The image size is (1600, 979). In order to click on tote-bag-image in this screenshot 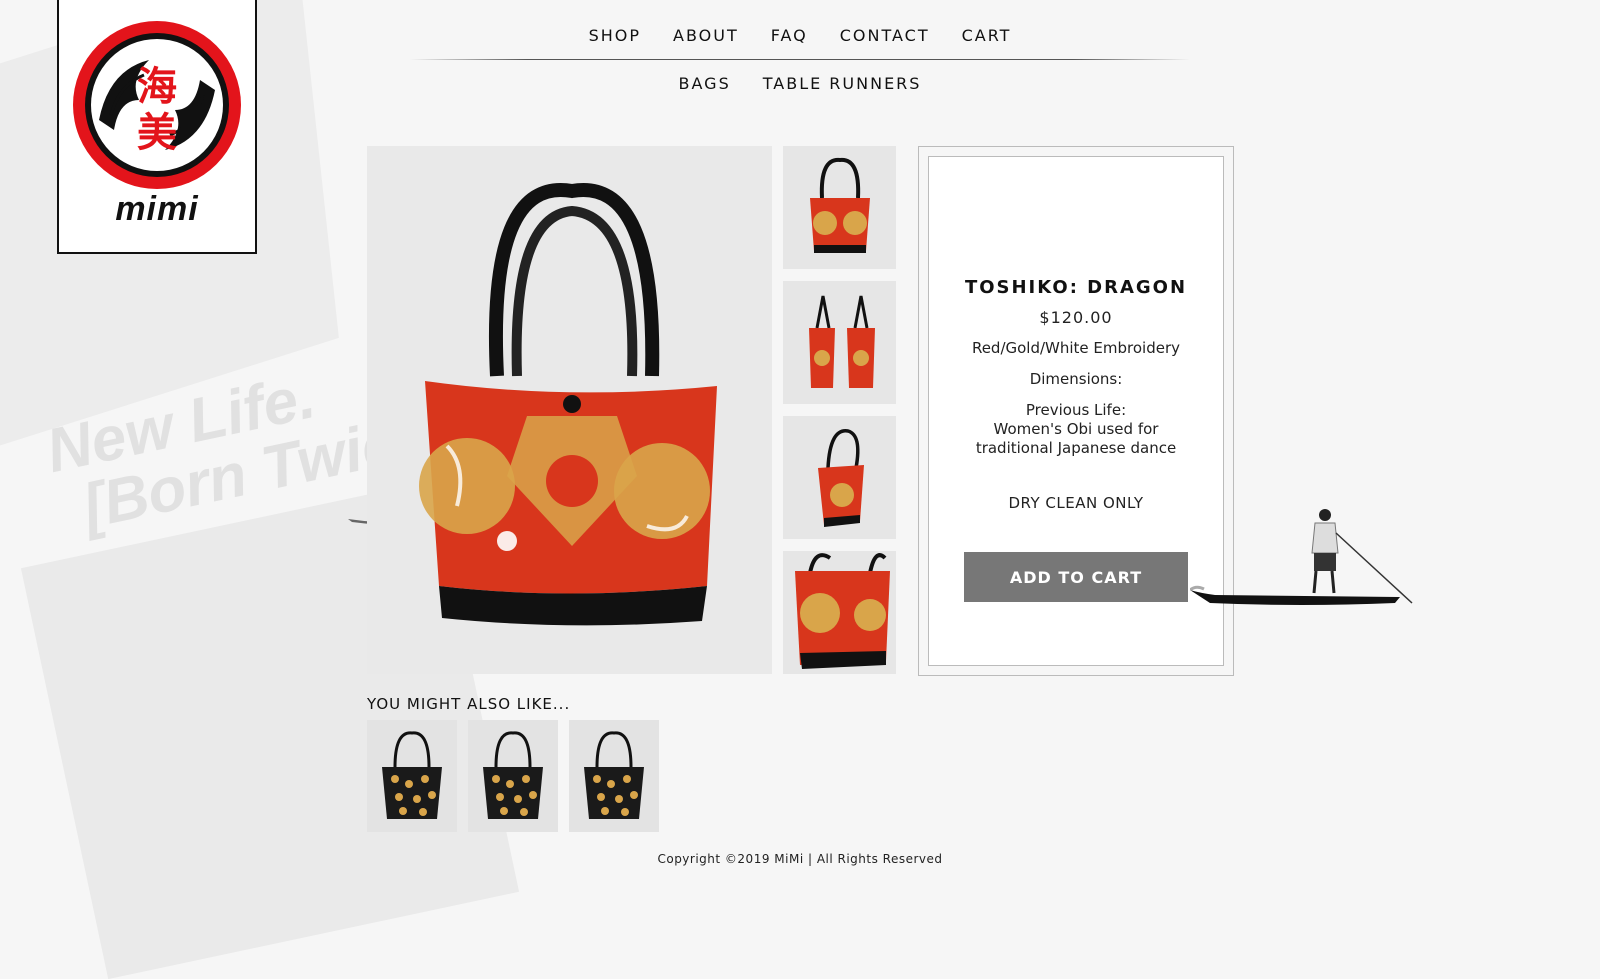, I will do `click(568, 404)`.